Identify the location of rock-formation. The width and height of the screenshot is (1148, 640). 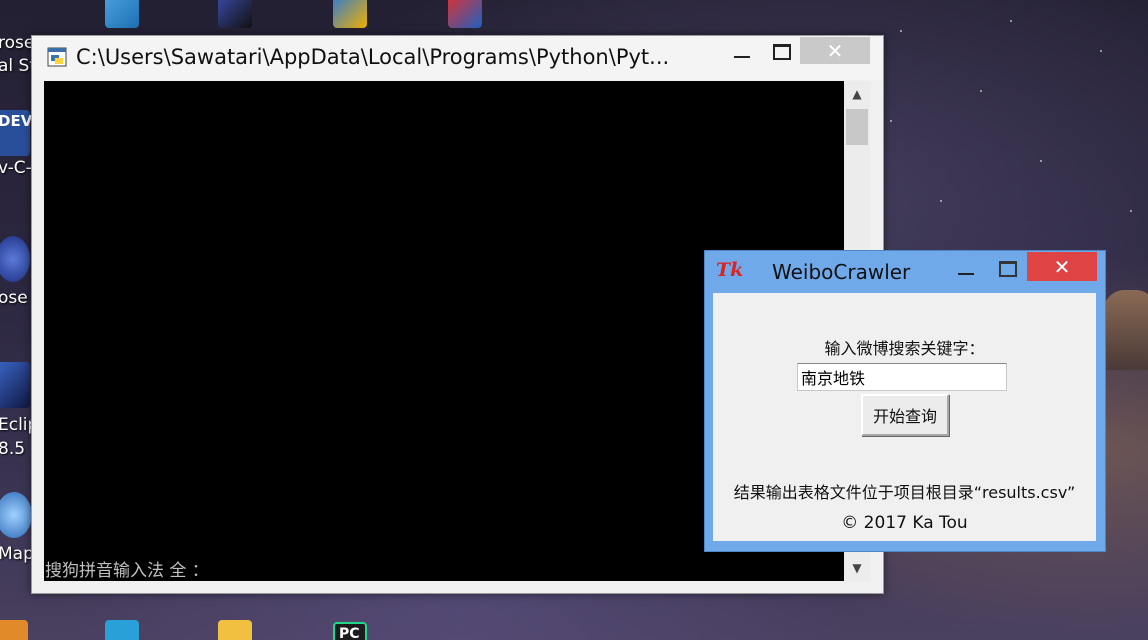
(1124, 330).